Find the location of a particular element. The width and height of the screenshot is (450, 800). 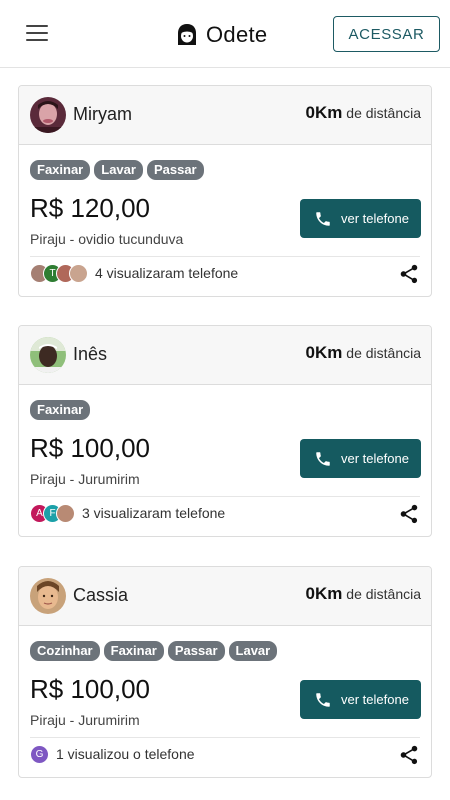

listing-card-header: Miryam 0Km de distância is located at coordinates (225, 115).